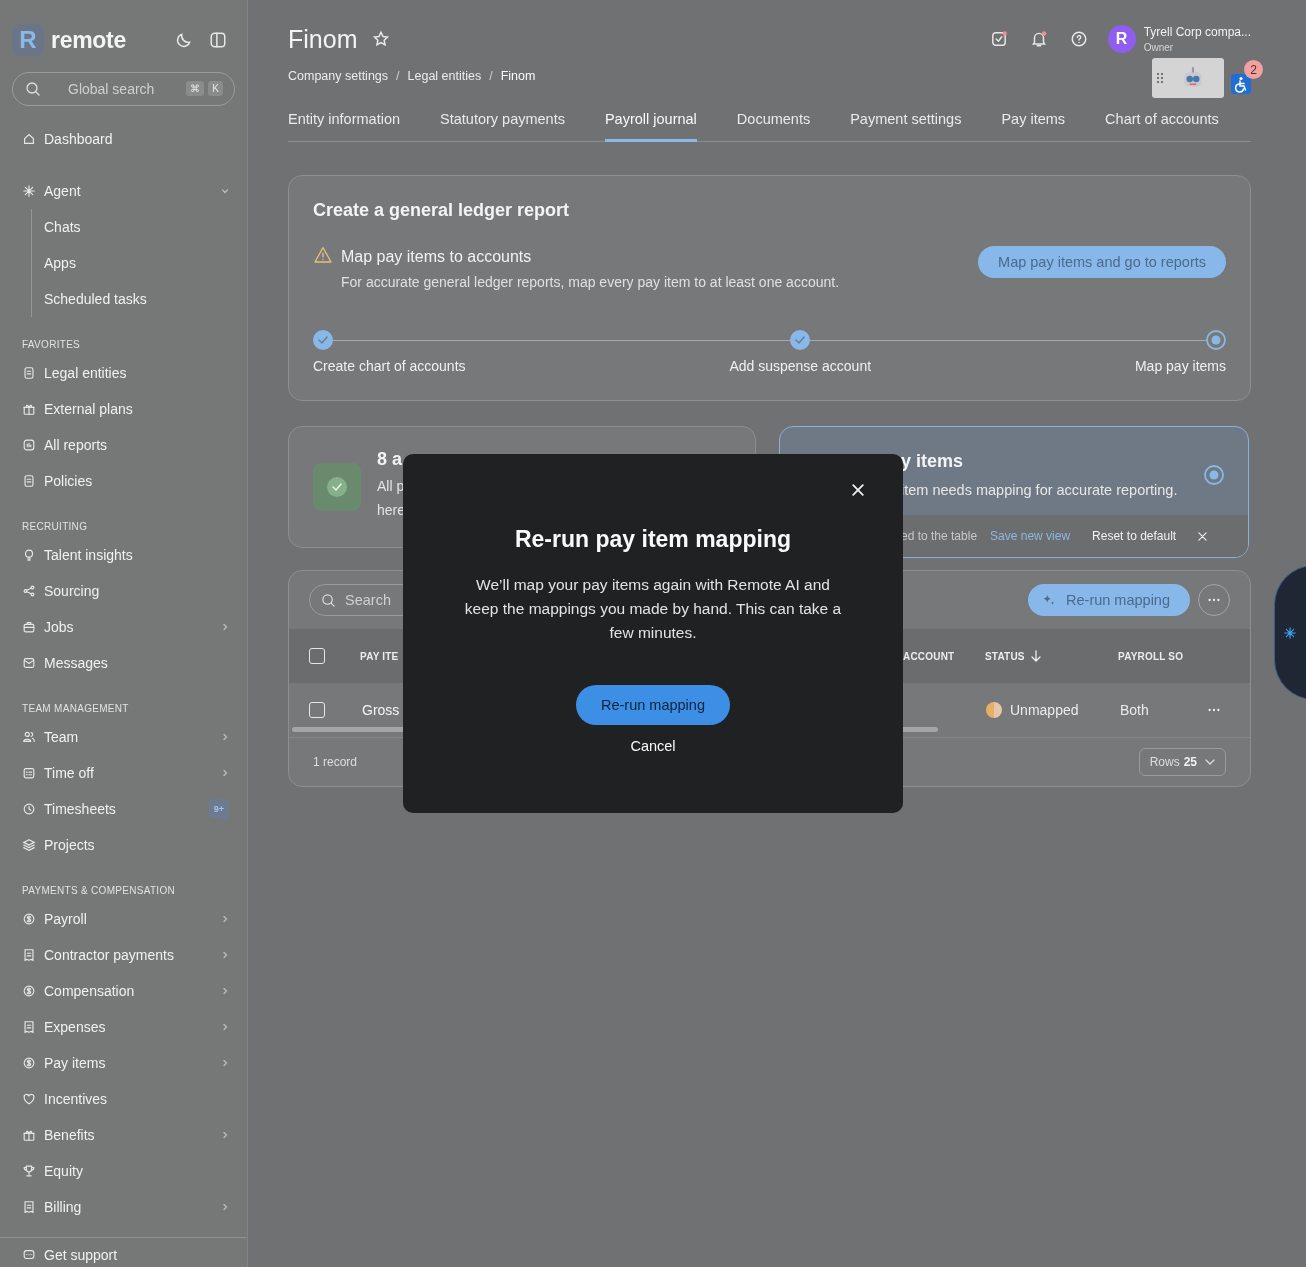 Image resolution: width=1306 pixels, height=1267 pixels. What do you see at coordinates (123, 409) in the screenshot?
I see `sidebar-item: External plans` at bounding box center [123, 409].